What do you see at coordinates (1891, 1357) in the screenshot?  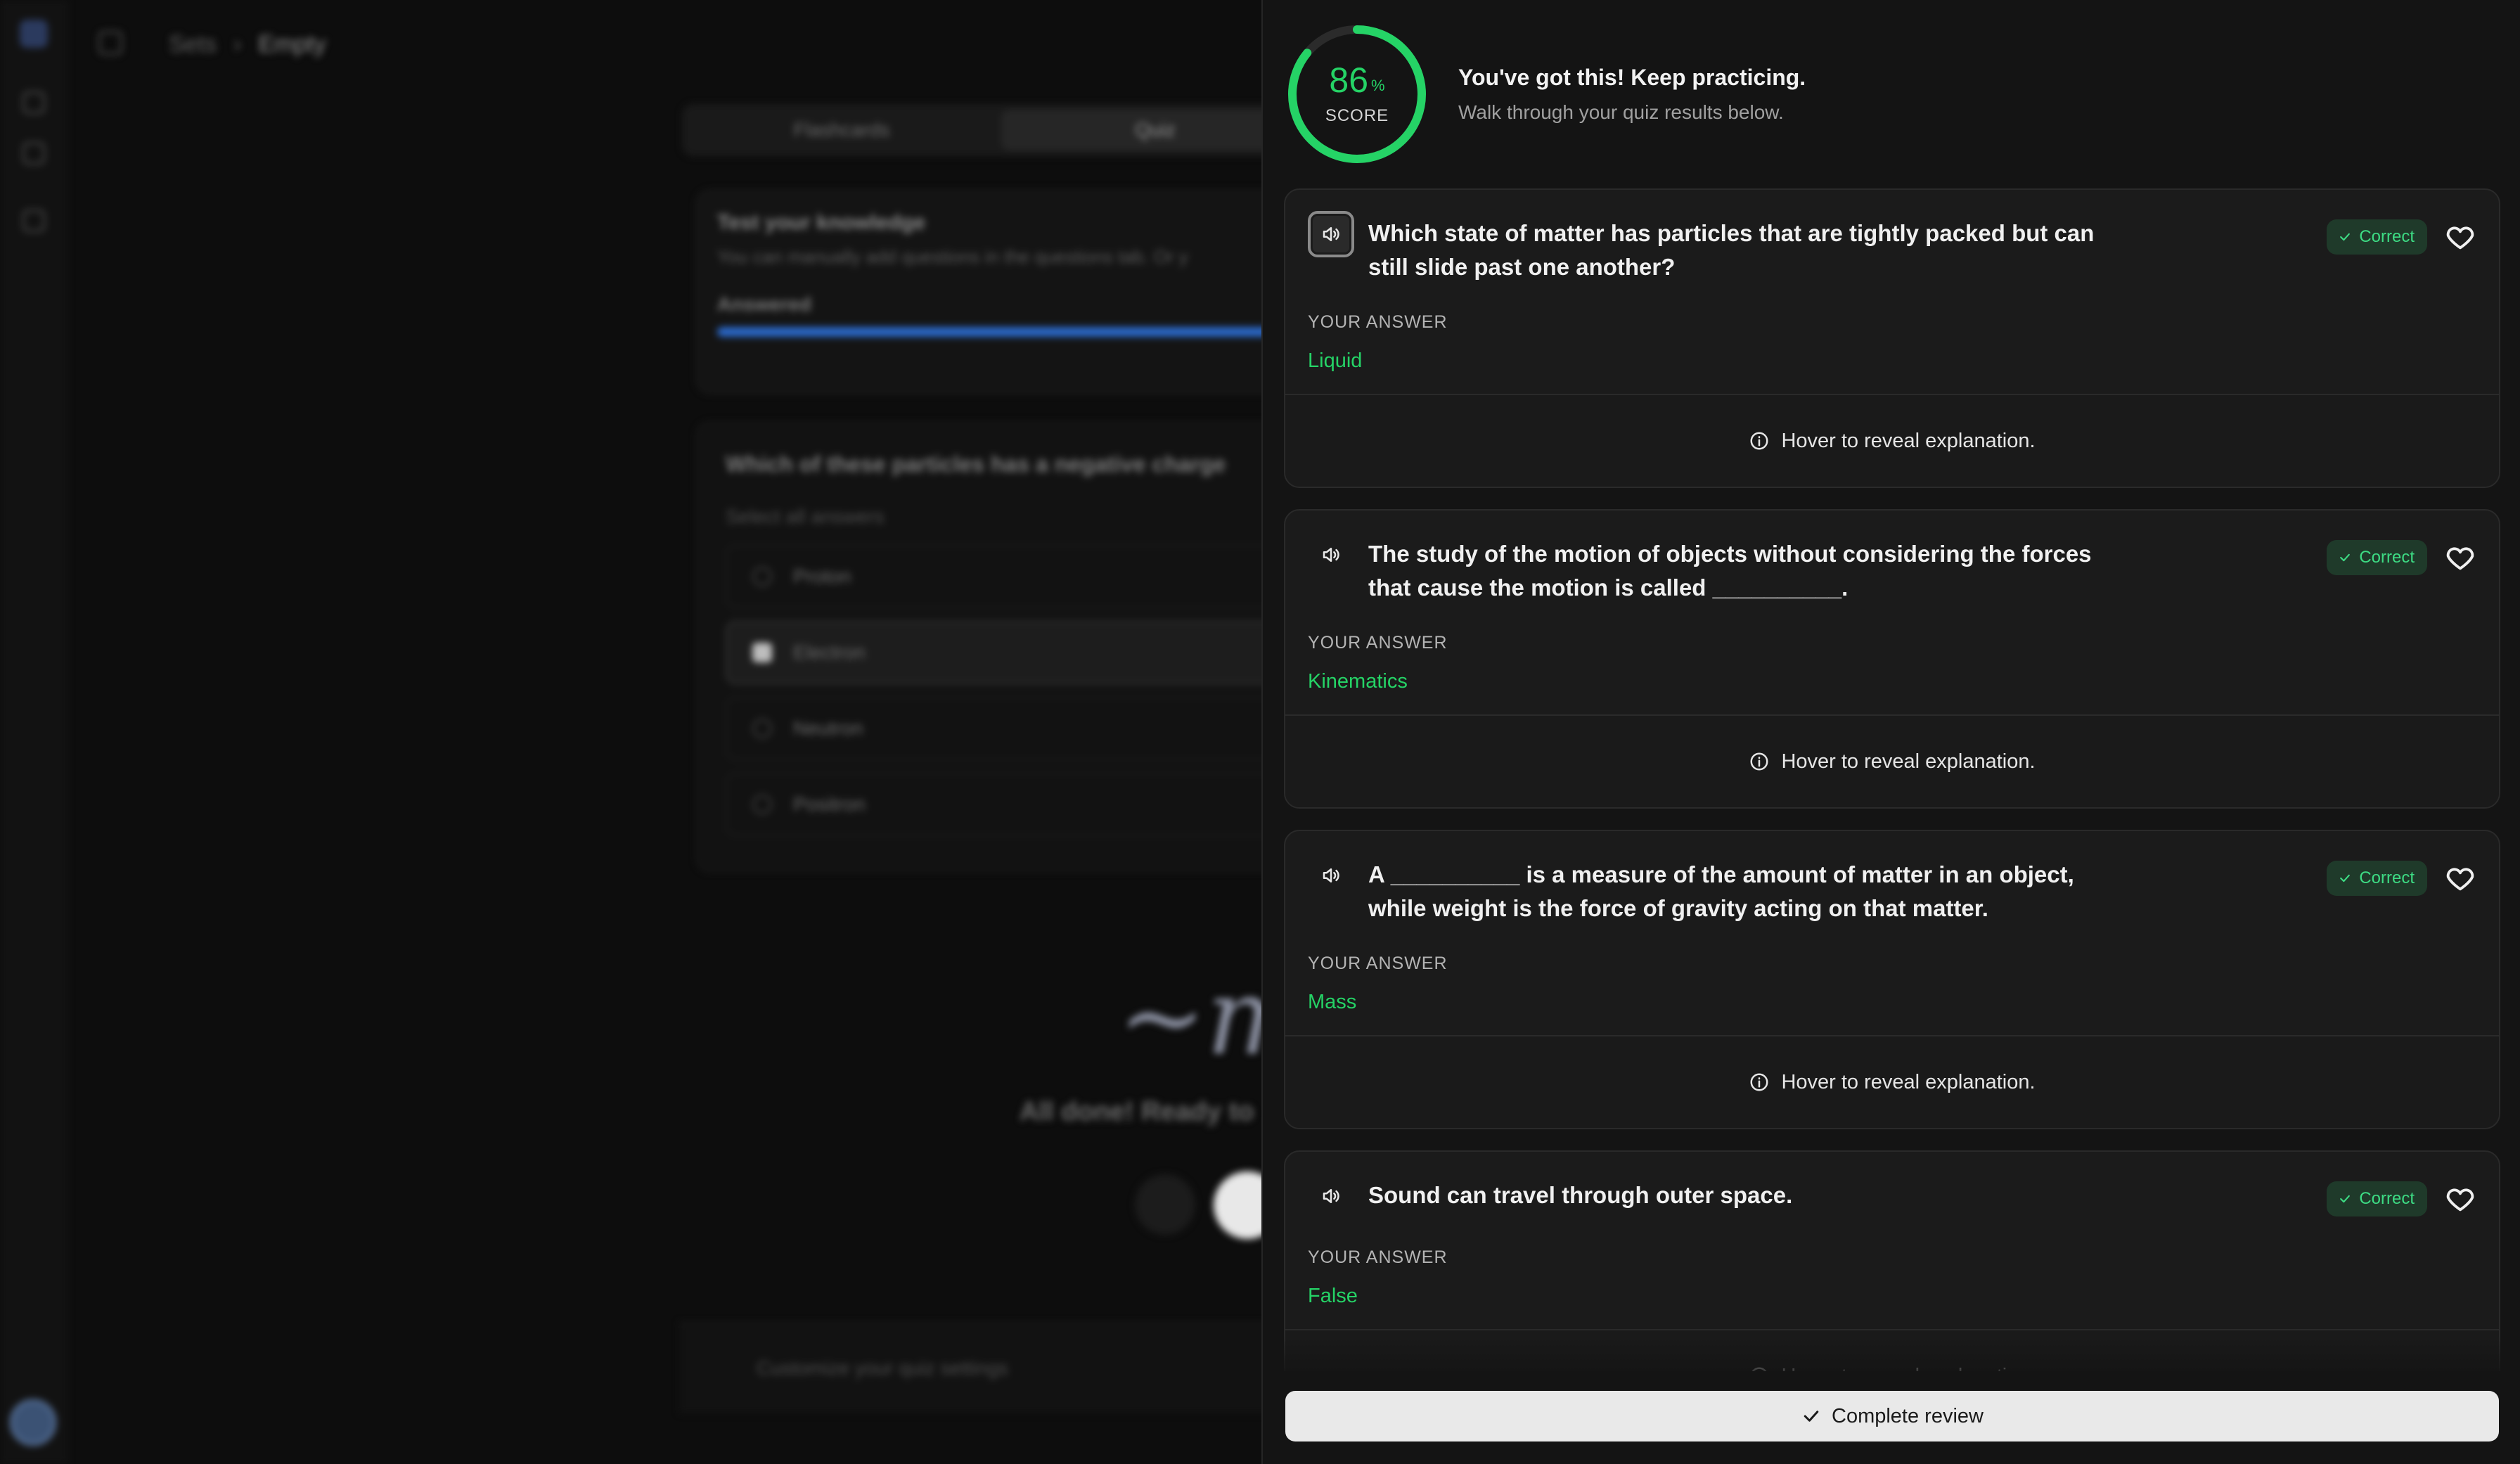 I see `scroll-fade` at bounding box center [1891, 1357].